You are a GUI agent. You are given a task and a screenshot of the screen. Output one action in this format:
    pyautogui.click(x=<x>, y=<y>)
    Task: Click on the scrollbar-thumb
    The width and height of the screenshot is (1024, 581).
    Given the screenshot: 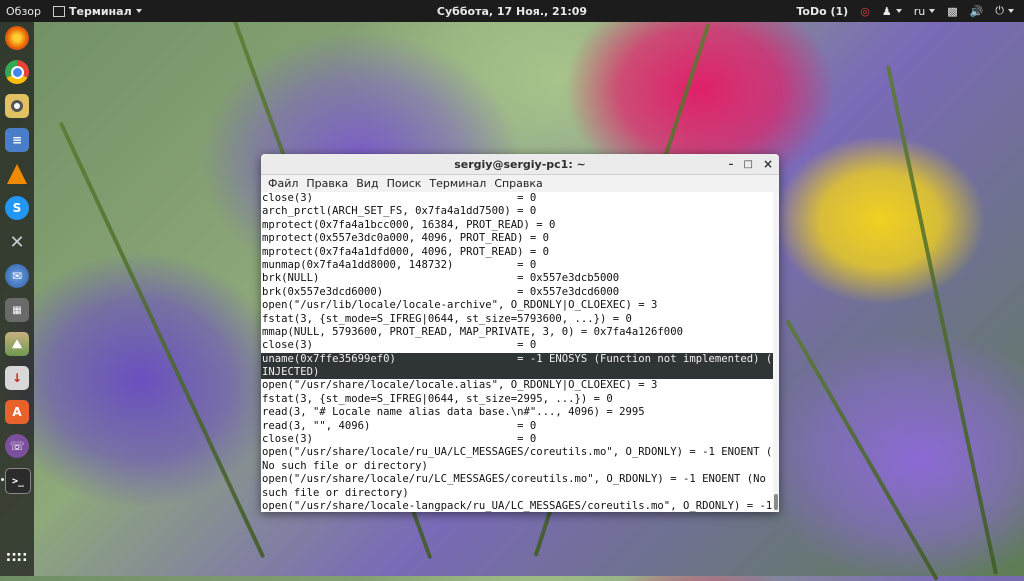 What is the action you would take?
    pyautogui.click(x=776, y=502)
    